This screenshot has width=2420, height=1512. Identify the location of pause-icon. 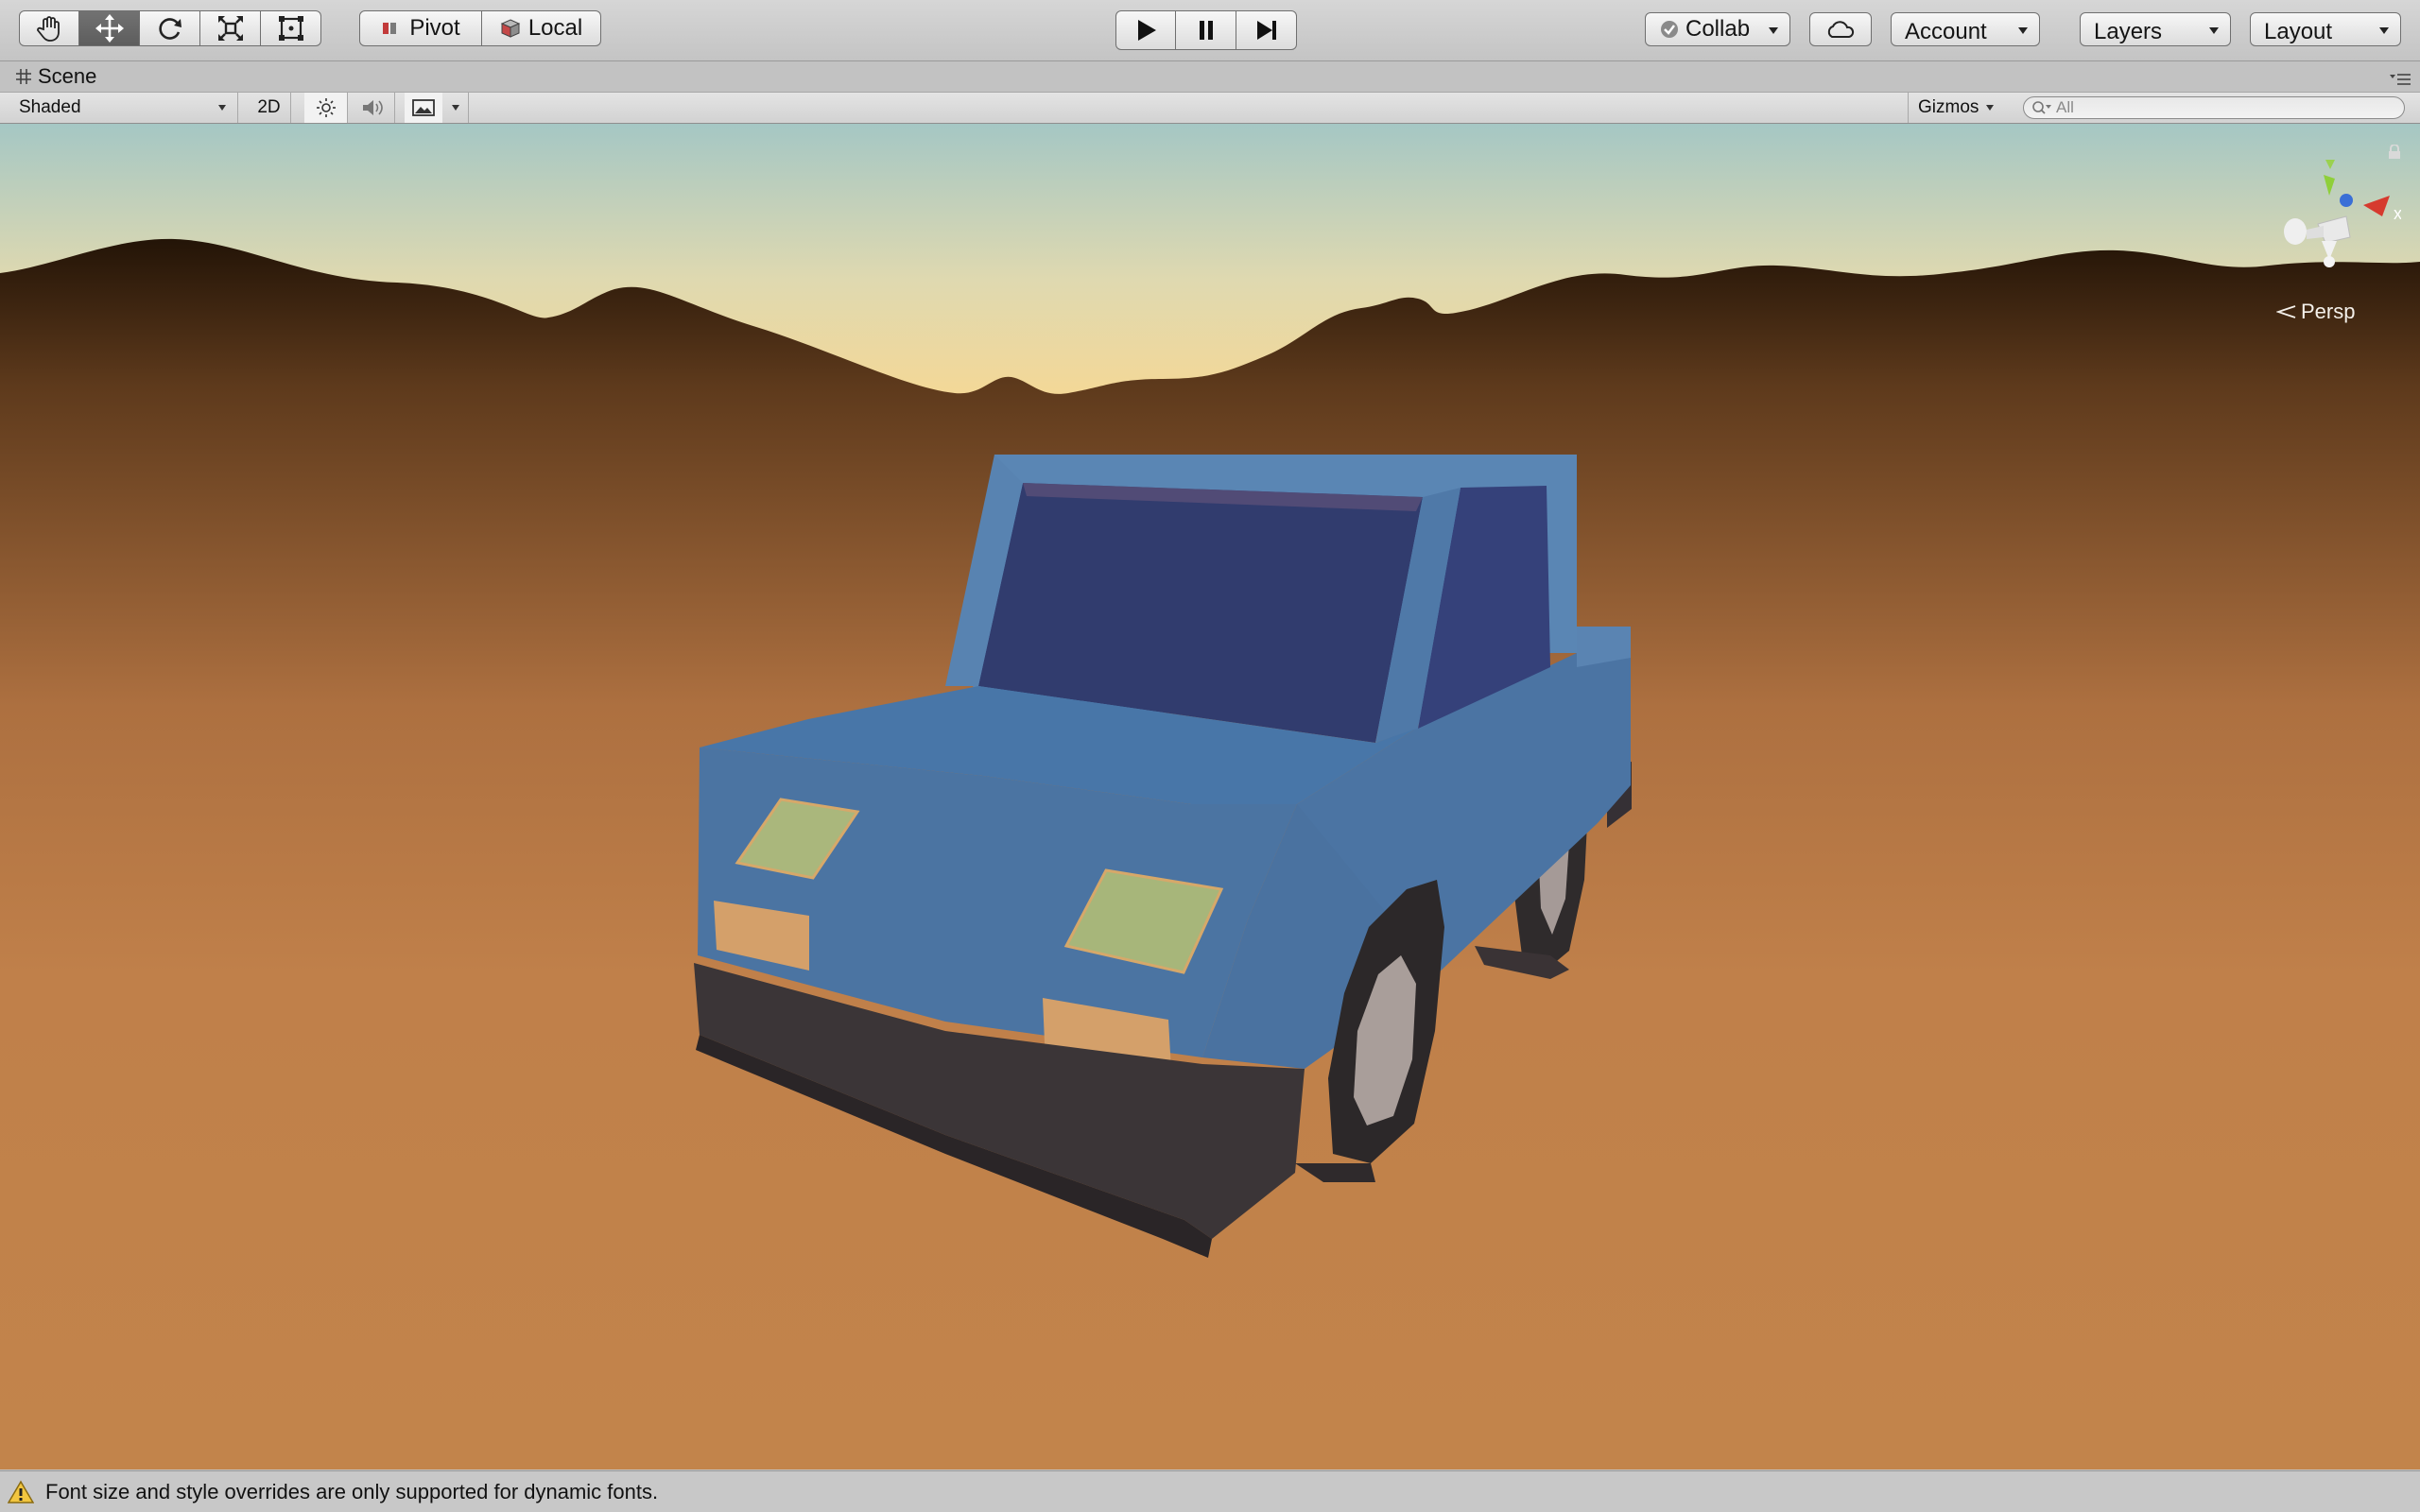
(1206, 30).